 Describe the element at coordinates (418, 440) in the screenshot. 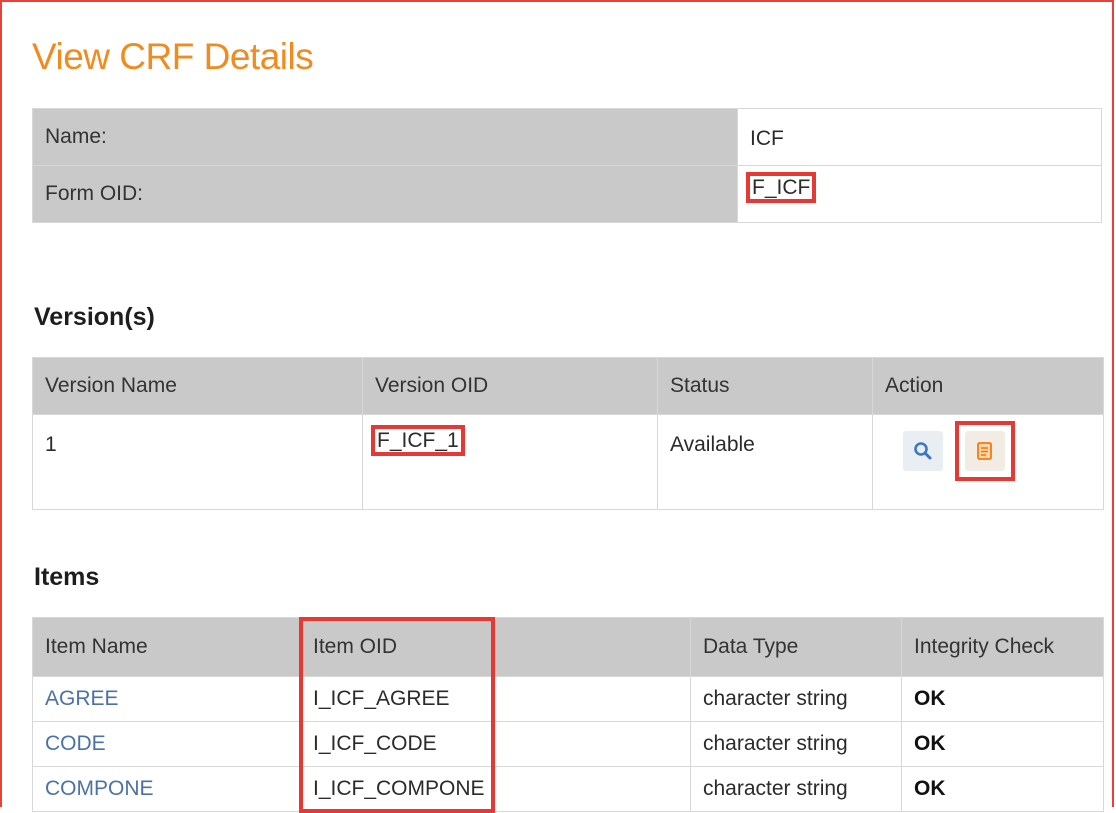

I see `version-oid: F_ICF_1` at that location.